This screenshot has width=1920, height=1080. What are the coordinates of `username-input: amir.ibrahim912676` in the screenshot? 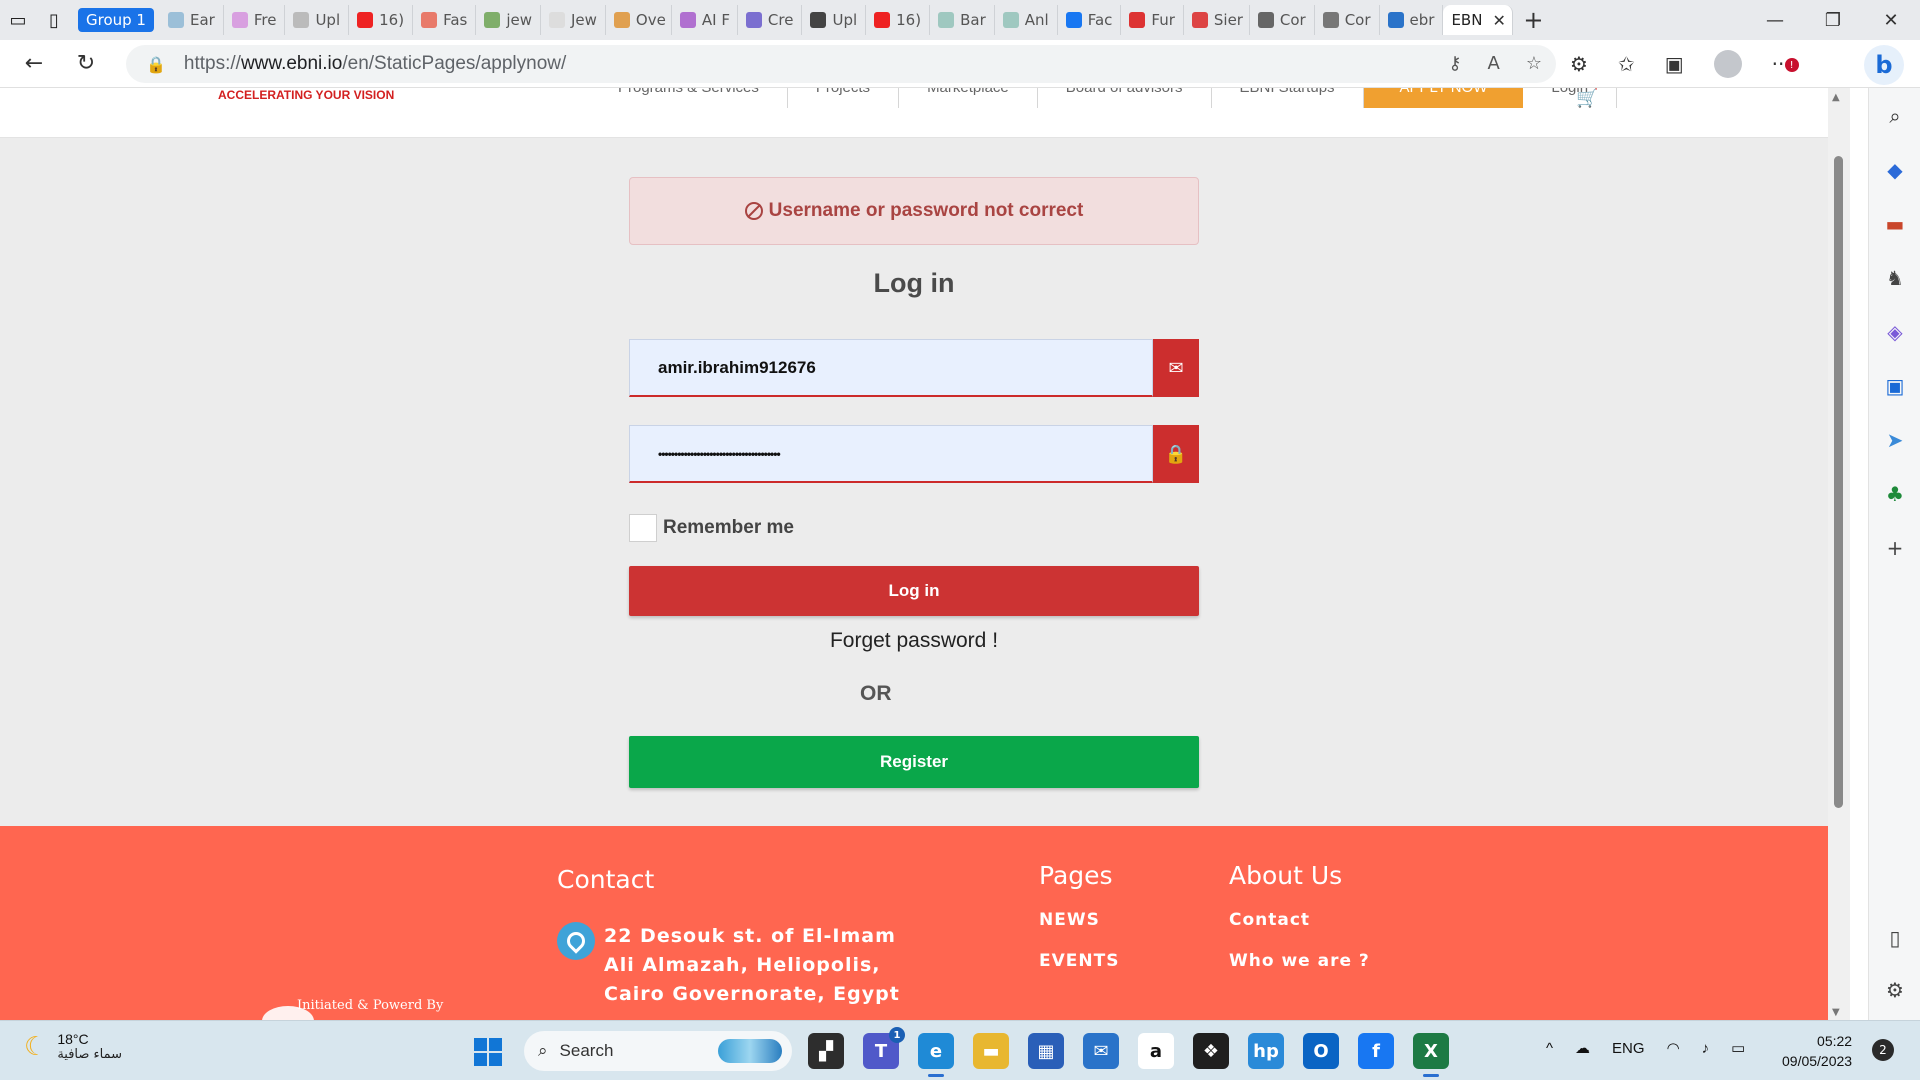 It's located at (891, 368).